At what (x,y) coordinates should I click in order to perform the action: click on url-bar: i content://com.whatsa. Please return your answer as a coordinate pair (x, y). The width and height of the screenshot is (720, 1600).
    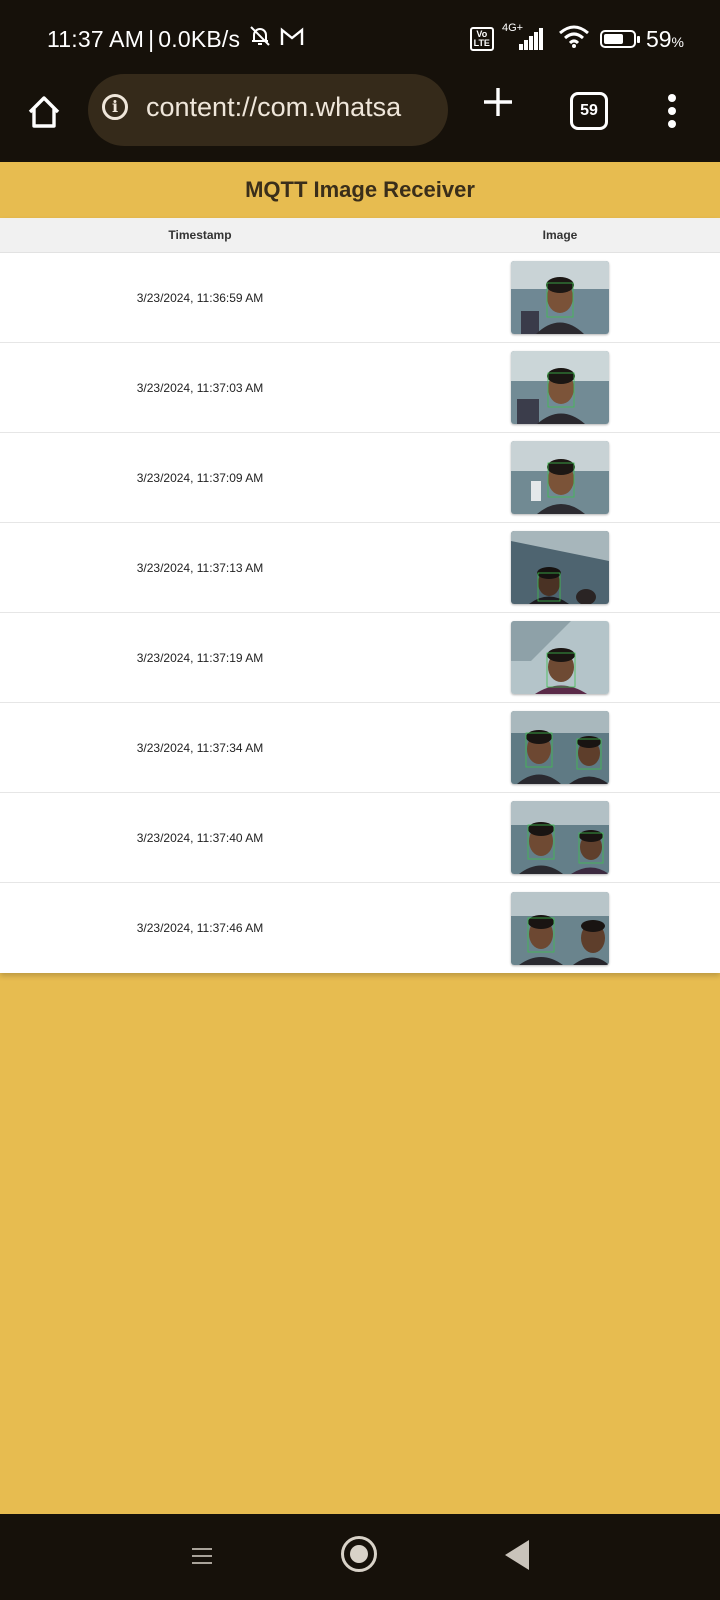
    Looking at the image, I should click on (268, 110).